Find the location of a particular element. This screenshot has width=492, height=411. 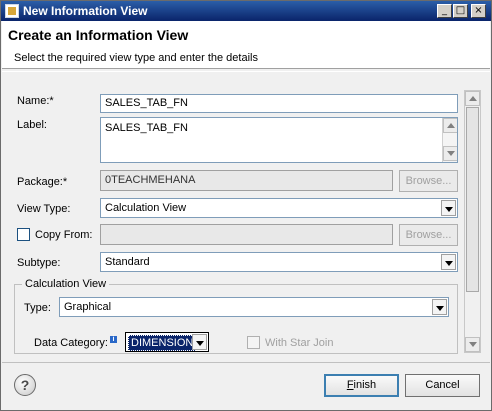

name-input: SALES_TAB_FN is located at coordinates (279, 103).